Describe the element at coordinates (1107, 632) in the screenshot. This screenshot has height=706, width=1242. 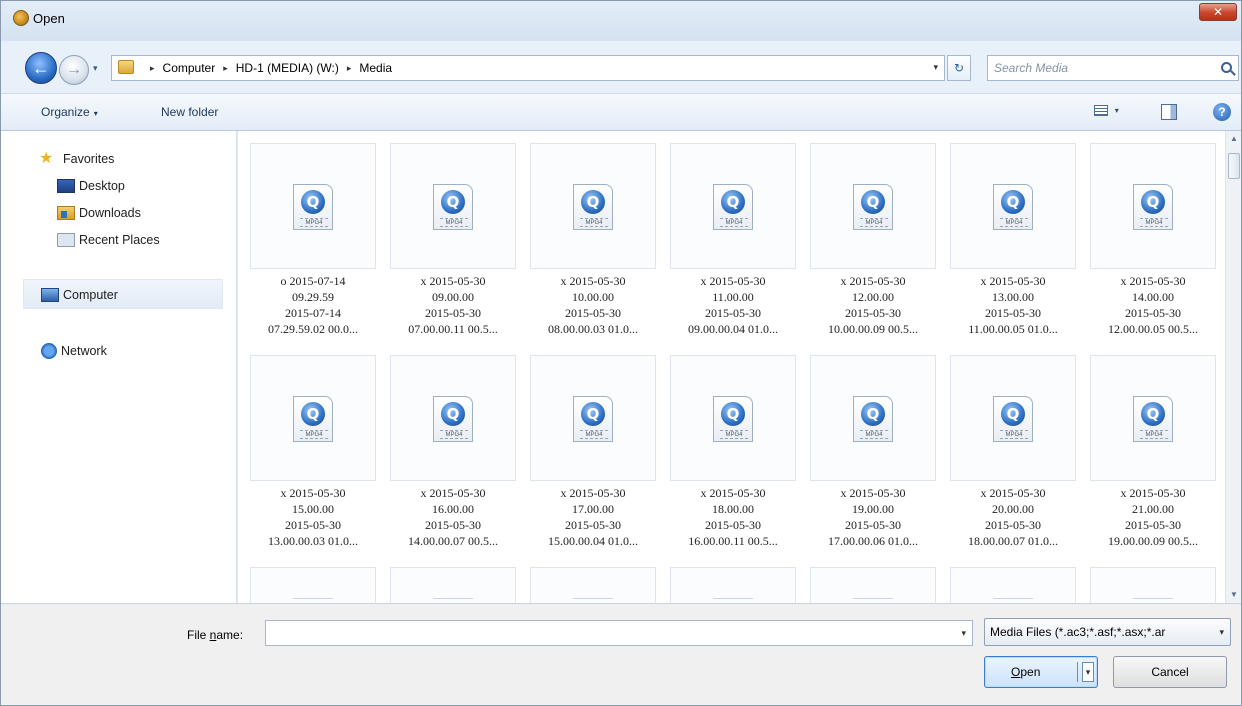
I see `file-type-select: Media Files (*.ac3;*.asf;*.asx;*.ar ▾` at that location.